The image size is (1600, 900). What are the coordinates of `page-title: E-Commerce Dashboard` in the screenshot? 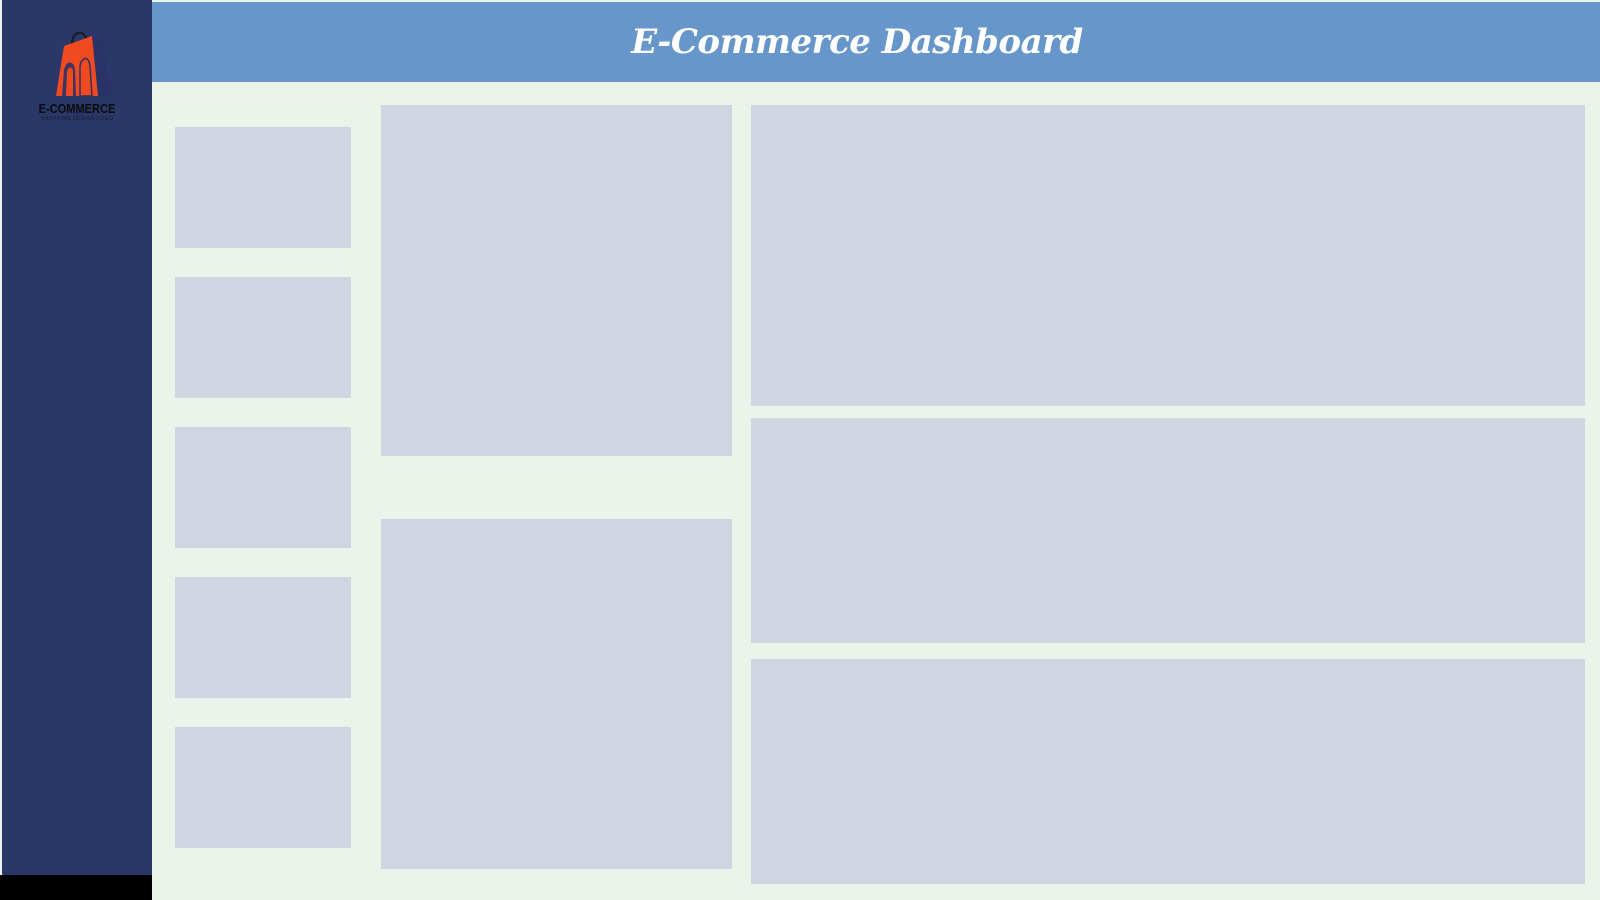 It's located at (857, 42).